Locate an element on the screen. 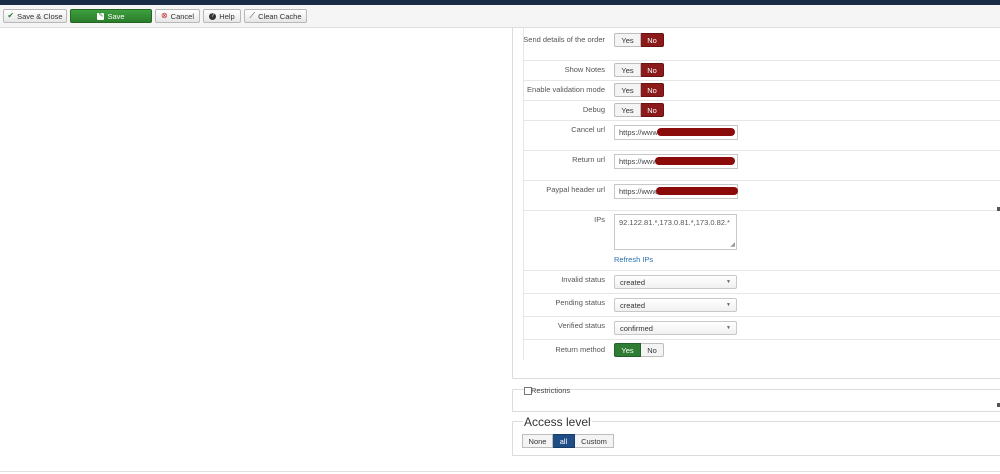 The height and width of the screenshot is (474, 1000). cancel-button: ⊗ Cancel is located at coordinates (177, 16).